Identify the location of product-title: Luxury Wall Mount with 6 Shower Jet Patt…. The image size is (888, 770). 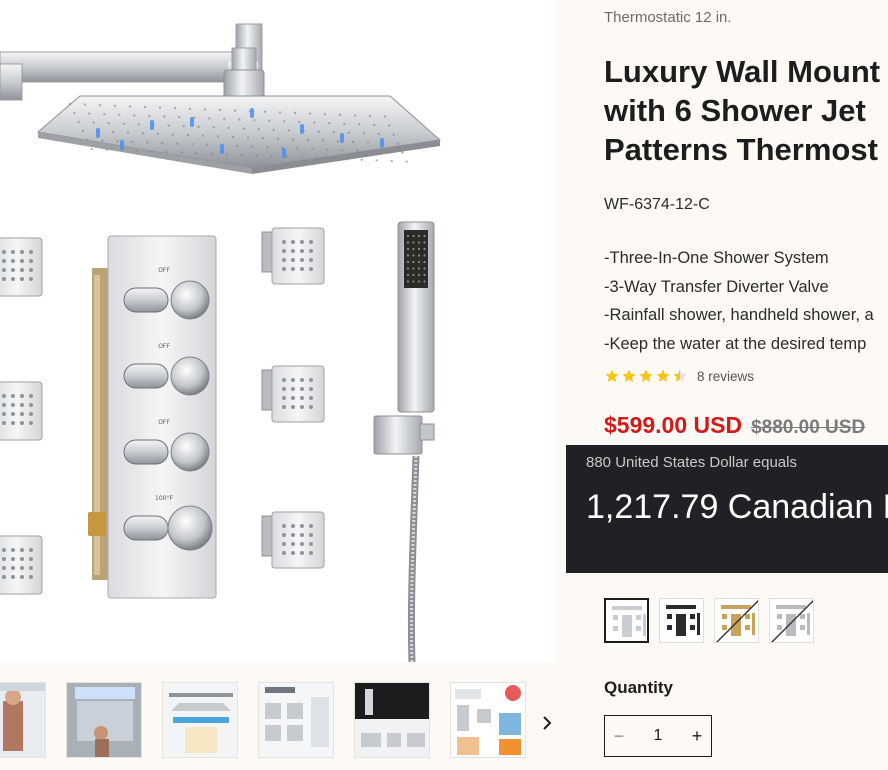
(746, 110).